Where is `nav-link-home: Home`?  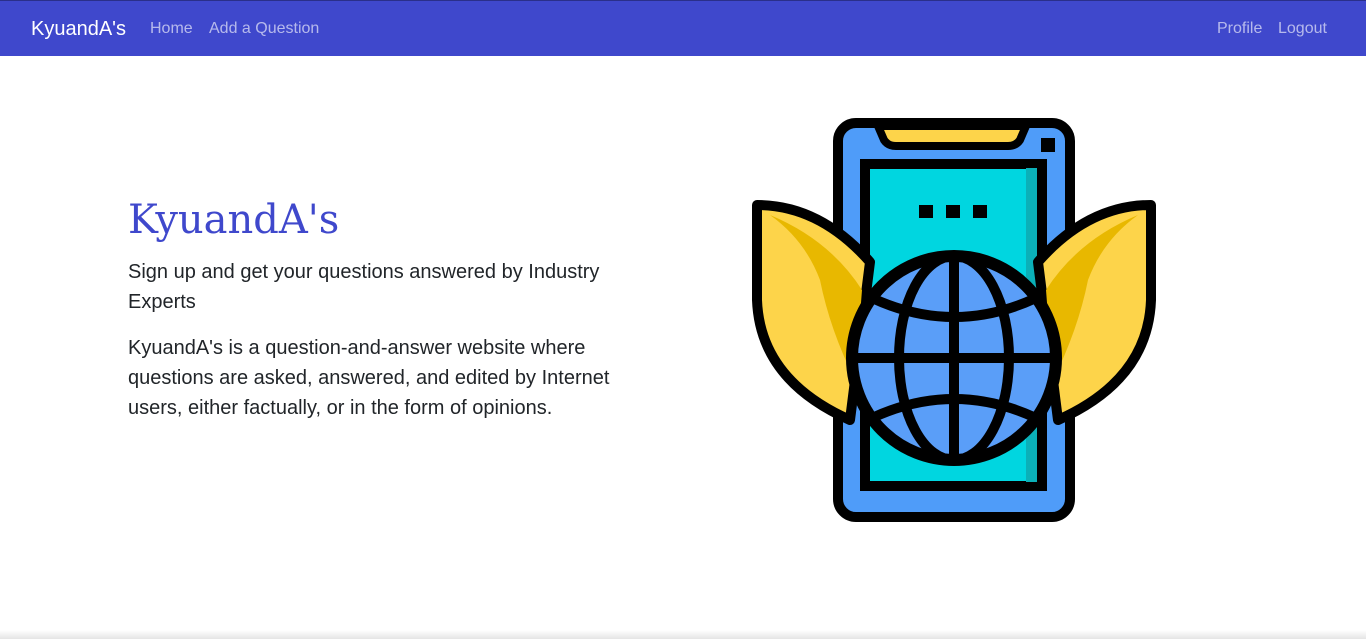 nav-link-home: Home is located at coordinates (171, 29).